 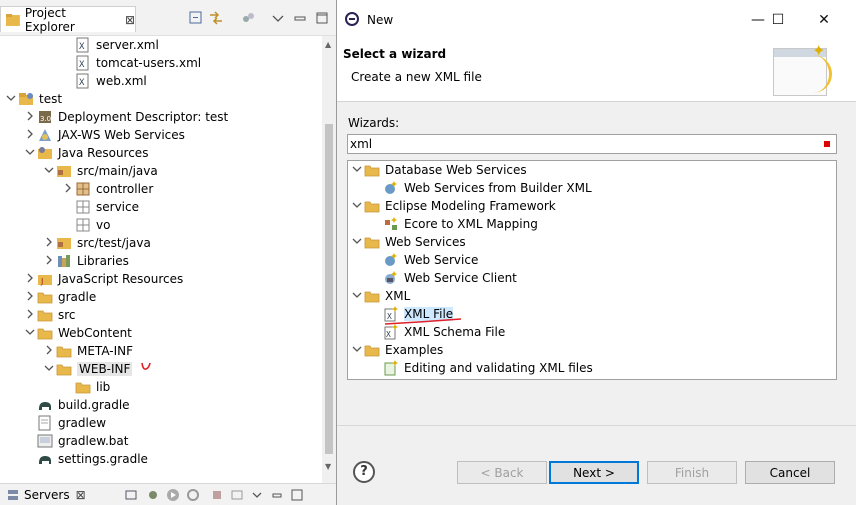 I want to click on tree-item: Xtomcat-users.xml, so click(x=131, y=63).